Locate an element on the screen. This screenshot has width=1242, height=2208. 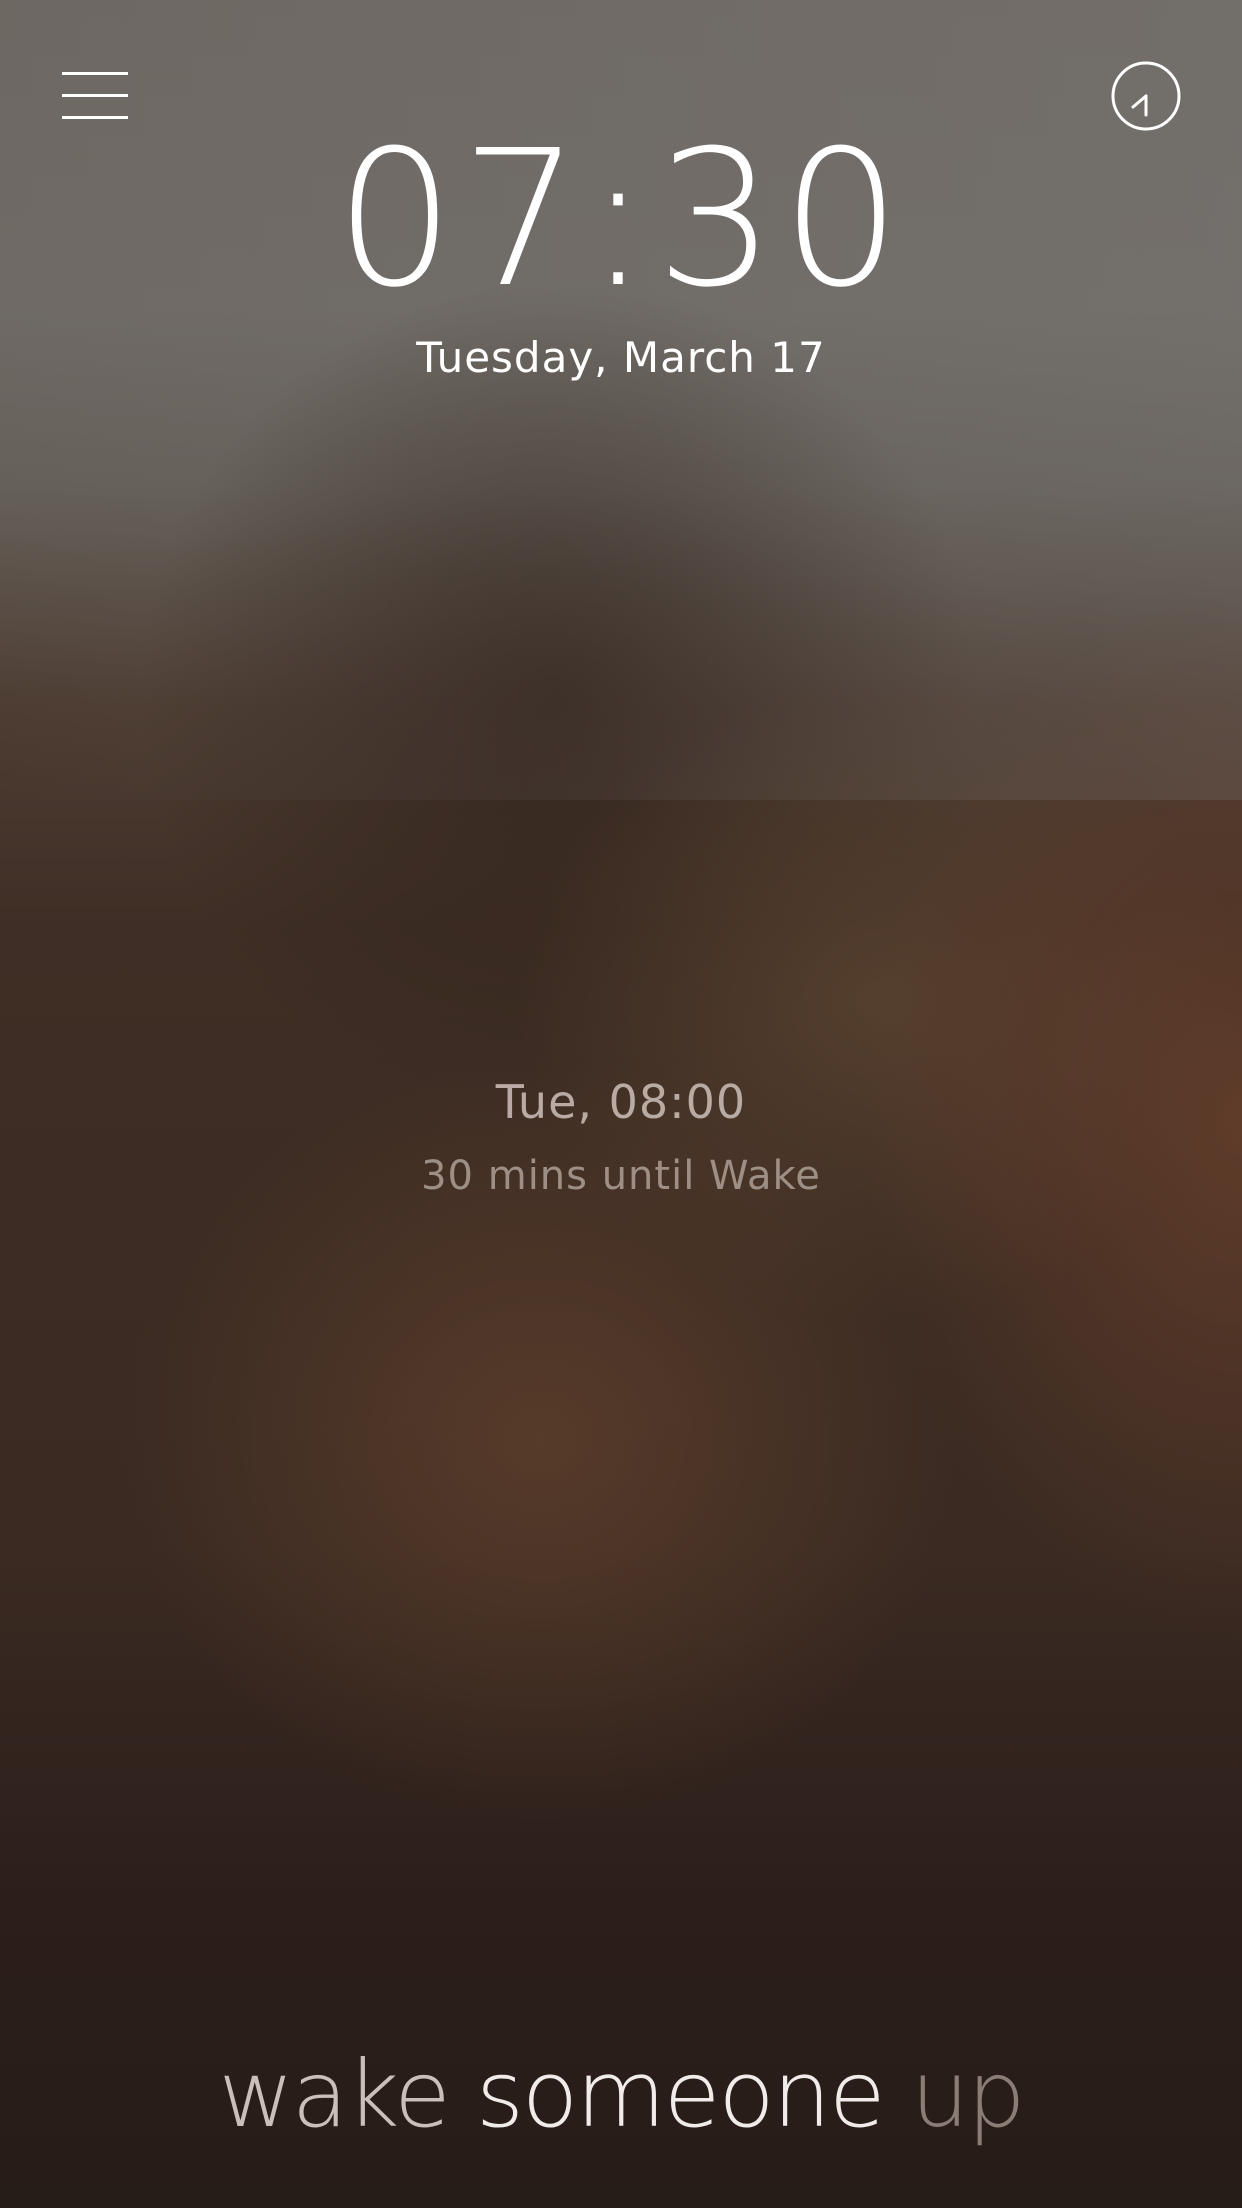
alarm-countdown: 30 mins until Wake is located at coordinates (621, 1176).